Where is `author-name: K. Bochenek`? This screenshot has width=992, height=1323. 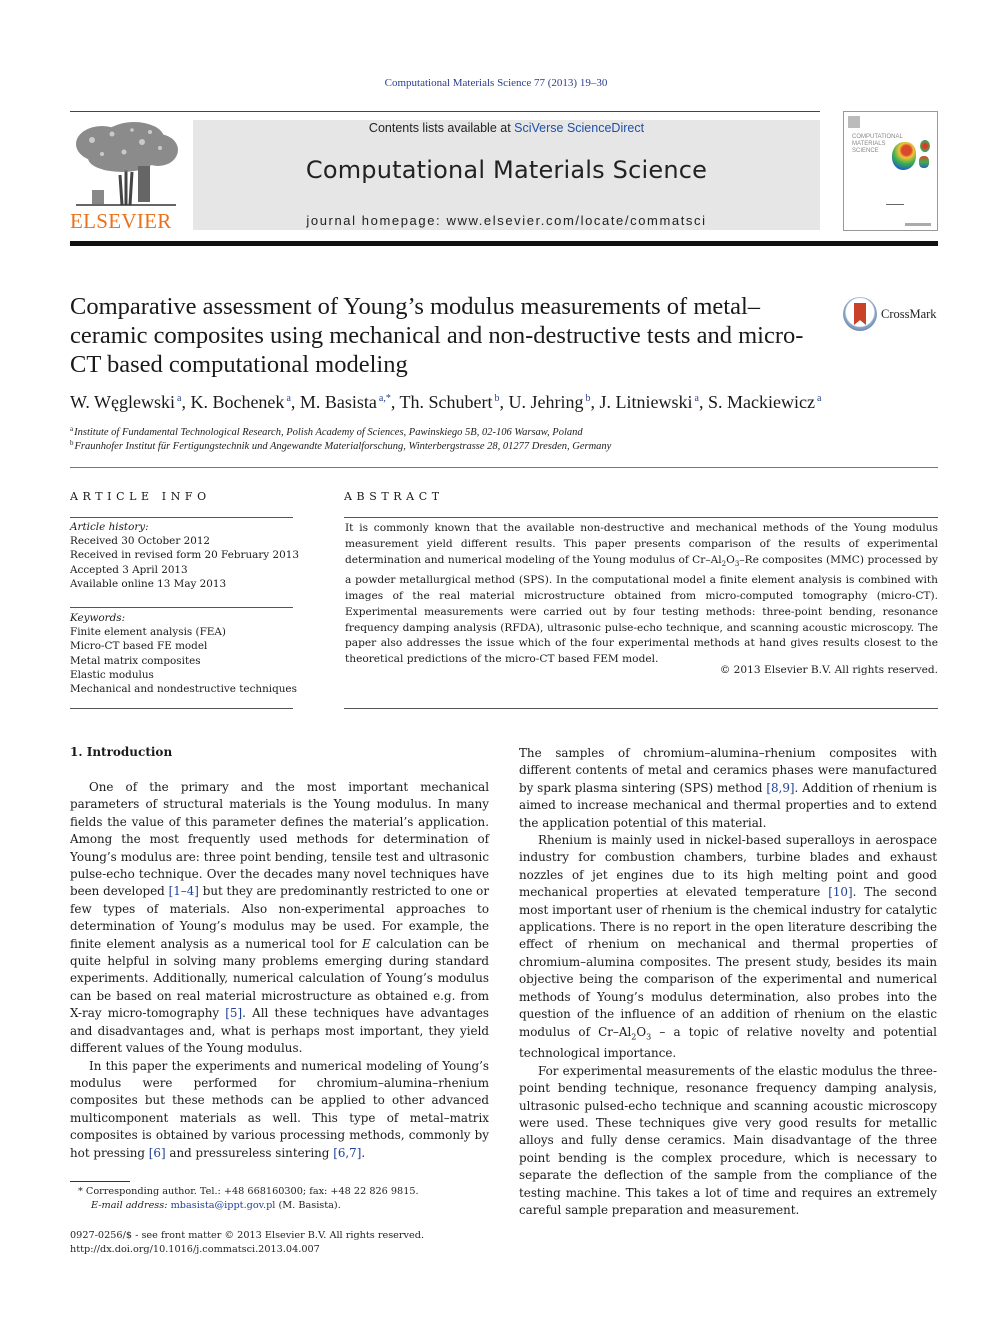 author-name: K. Bochenek is located at coordinates (237, 402).